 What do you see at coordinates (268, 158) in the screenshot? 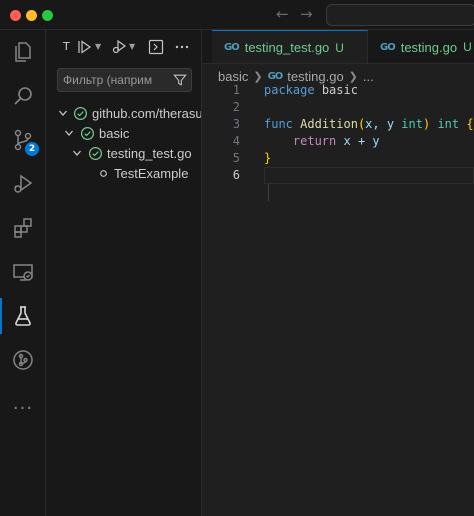
I see `code-text: }` at bounding box center [268, 158].